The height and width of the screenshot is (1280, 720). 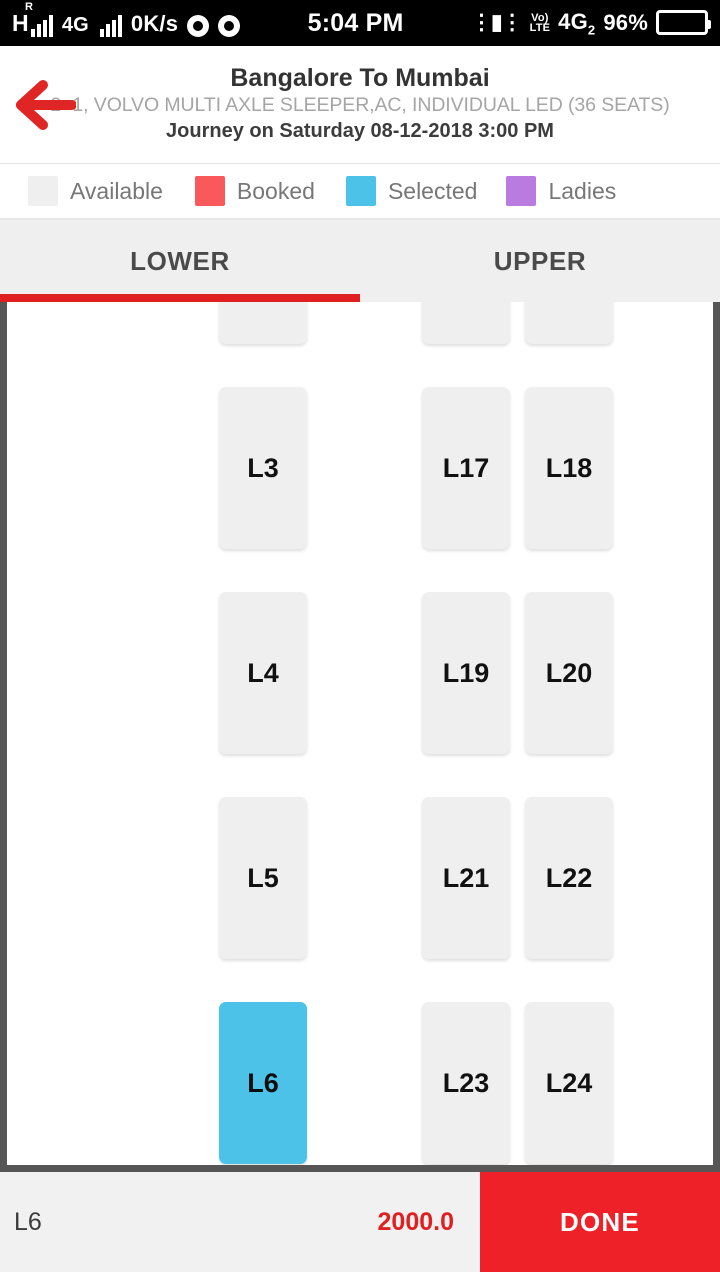 I want to click on seat-l16, so click(x=569, y=323).